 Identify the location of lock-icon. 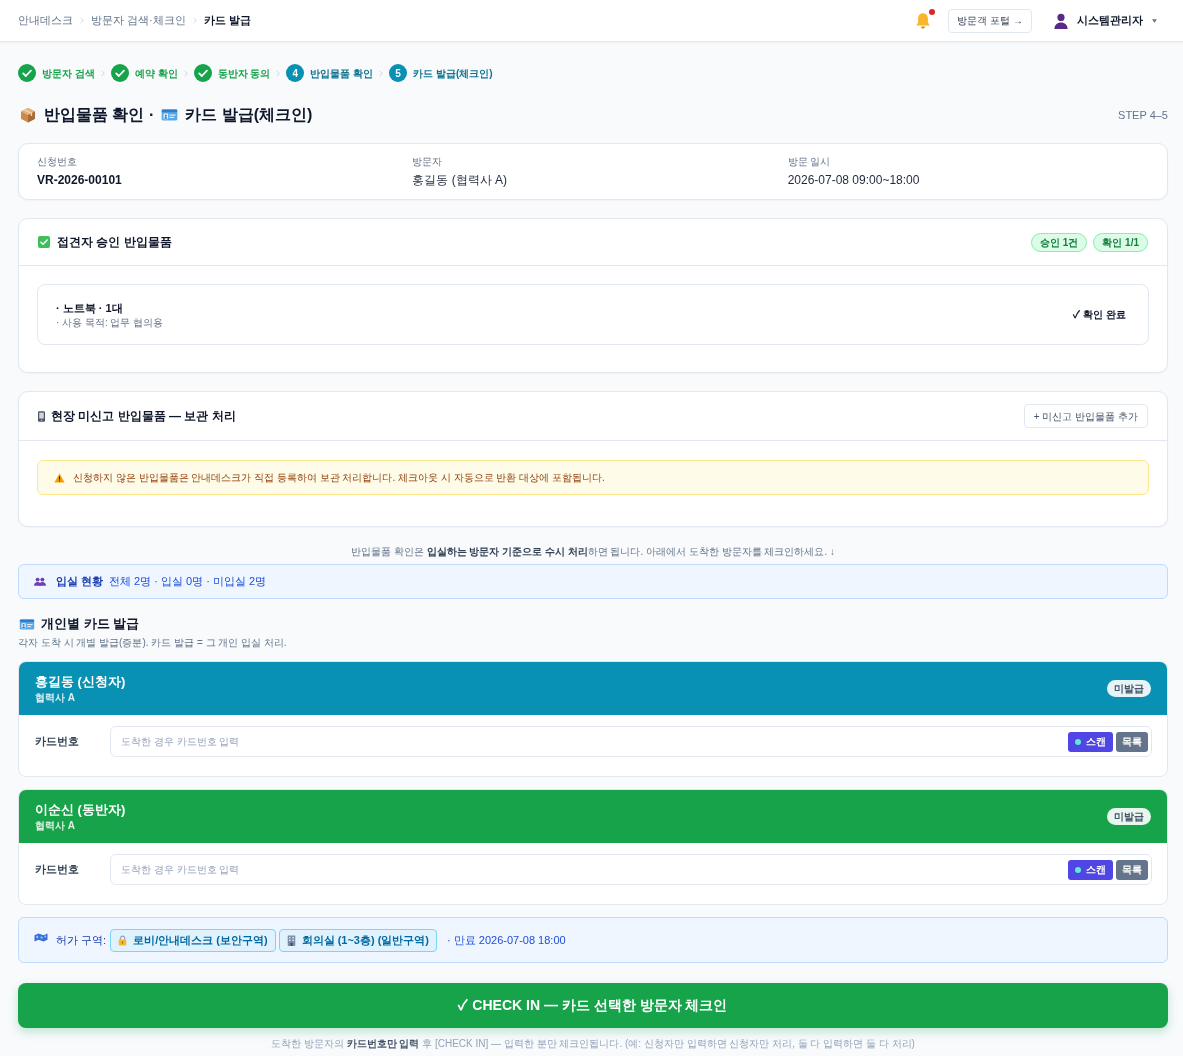
(123, 940).